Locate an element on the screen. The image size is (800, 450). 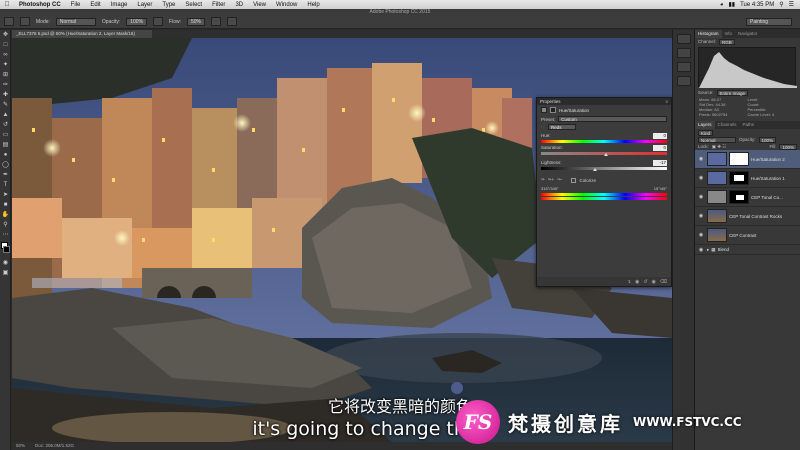
layer-opacity-field: 100% is located at coordinates (767, 139).